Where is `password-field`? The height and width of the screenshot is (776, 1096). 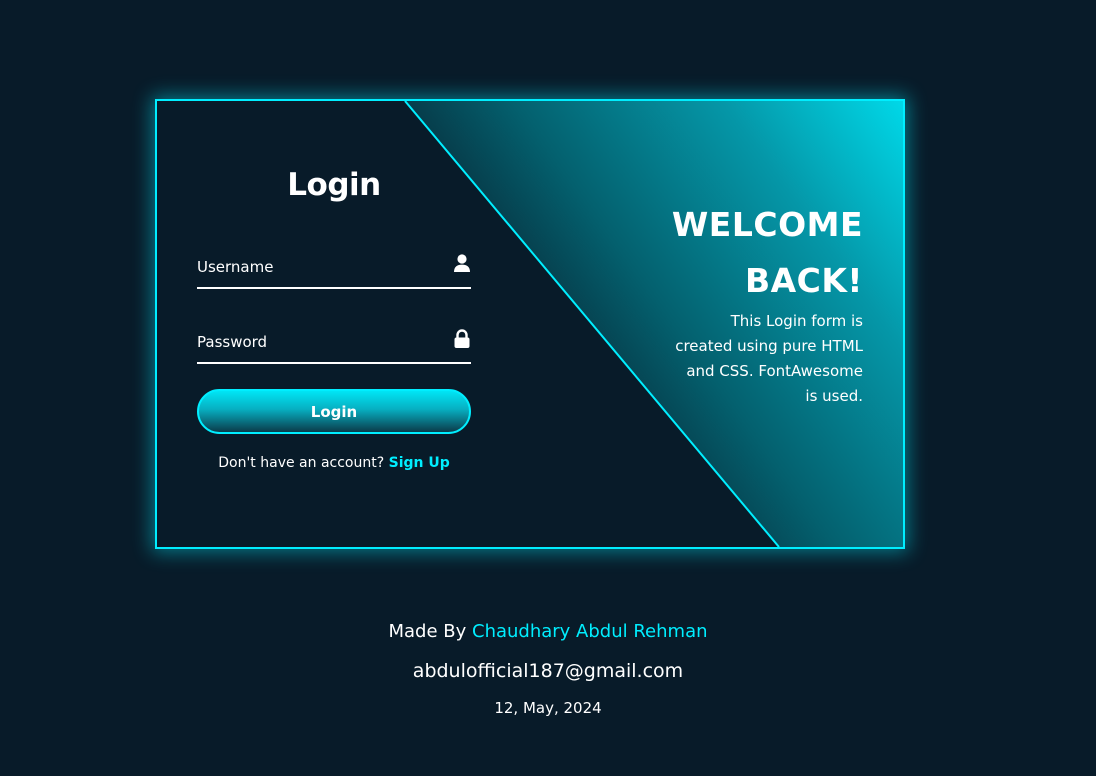 password-field is located at coordinates (334, 343).